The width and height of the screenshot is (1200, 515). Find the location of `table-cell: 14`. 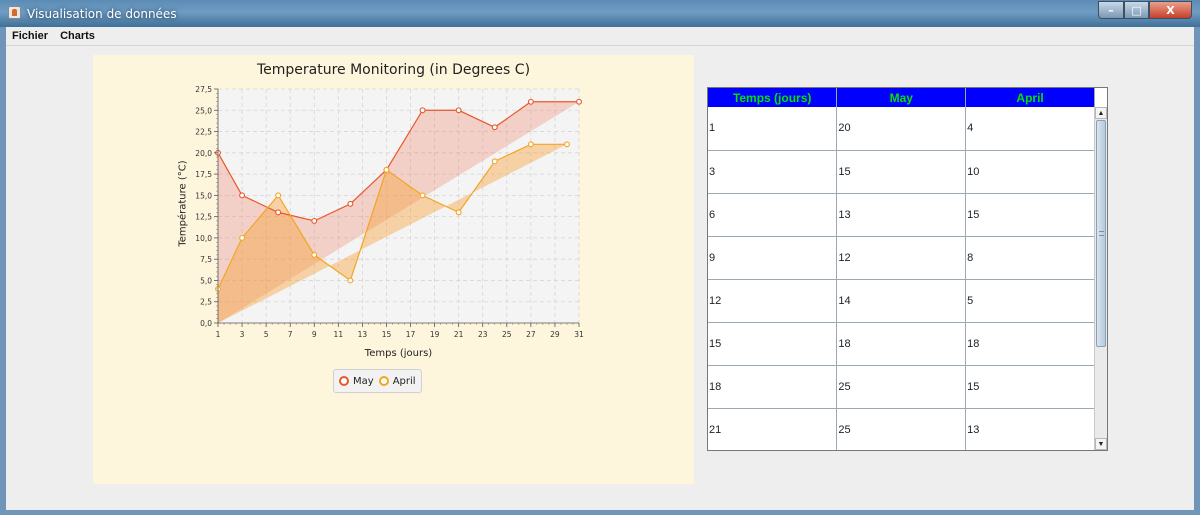

table-cell: 14 is located at coordinates (901, 301).